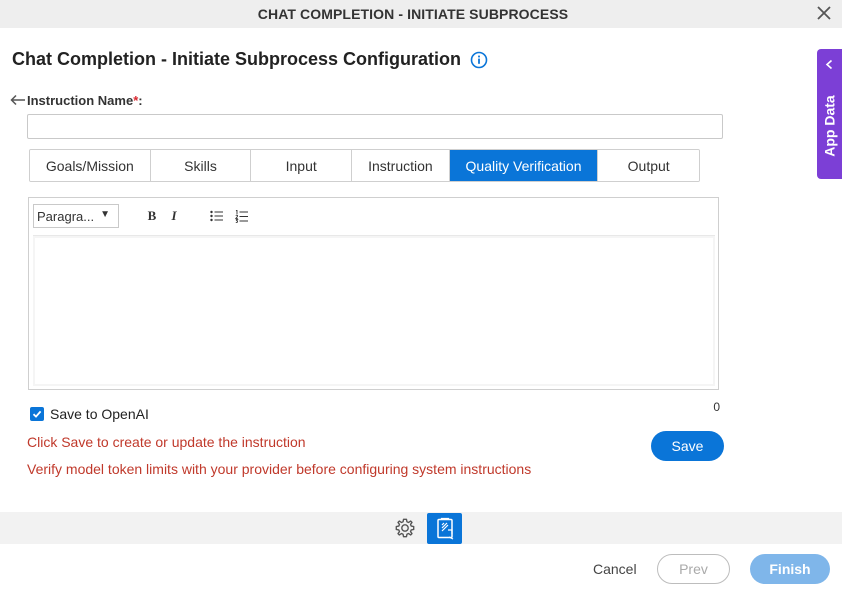 Image resolution: width=842 pixels, height=593 pixels. Describe the element at coordinates (413, 14) in the screenshot. I see `dialog-title: CHAT COMPLETION - INITIATE SUBPROCESS` at that location.